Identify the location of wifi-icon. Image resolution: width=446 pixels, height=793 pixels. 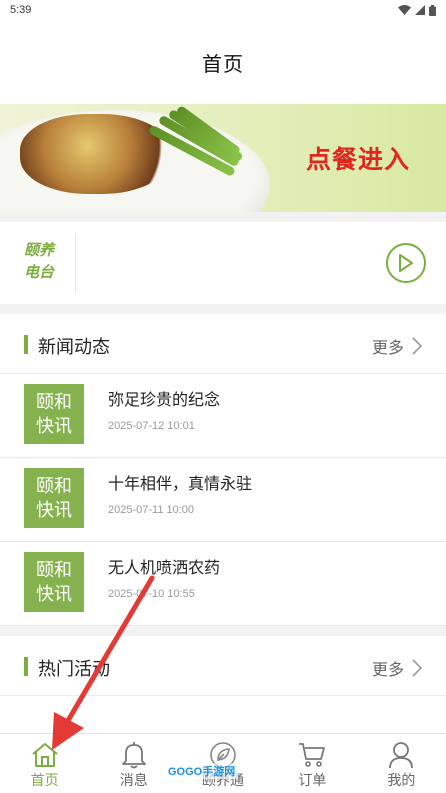
(404, 10).